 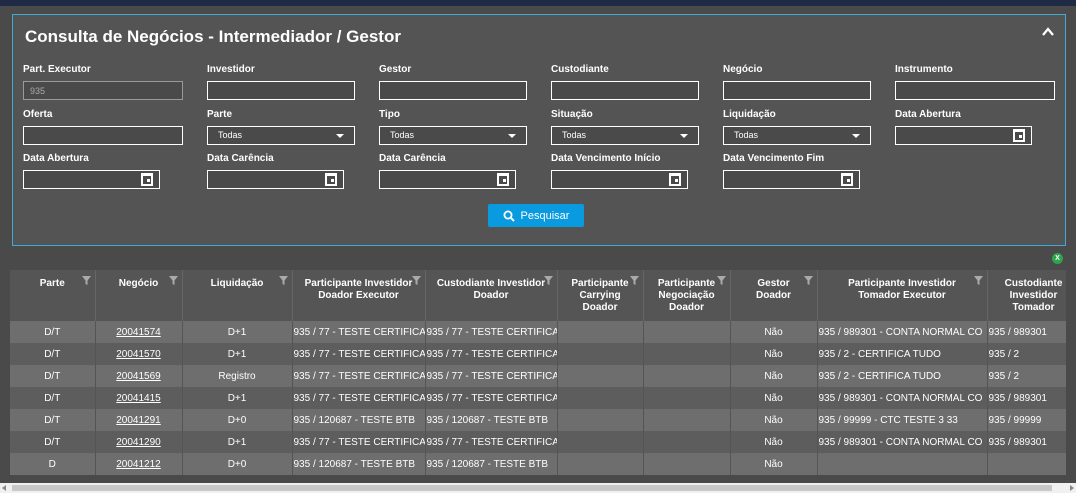 What do you see at coordinates (532, 488) in the screenshot?
I see `scrollbar-thumb` at bounding box center [532, 488].